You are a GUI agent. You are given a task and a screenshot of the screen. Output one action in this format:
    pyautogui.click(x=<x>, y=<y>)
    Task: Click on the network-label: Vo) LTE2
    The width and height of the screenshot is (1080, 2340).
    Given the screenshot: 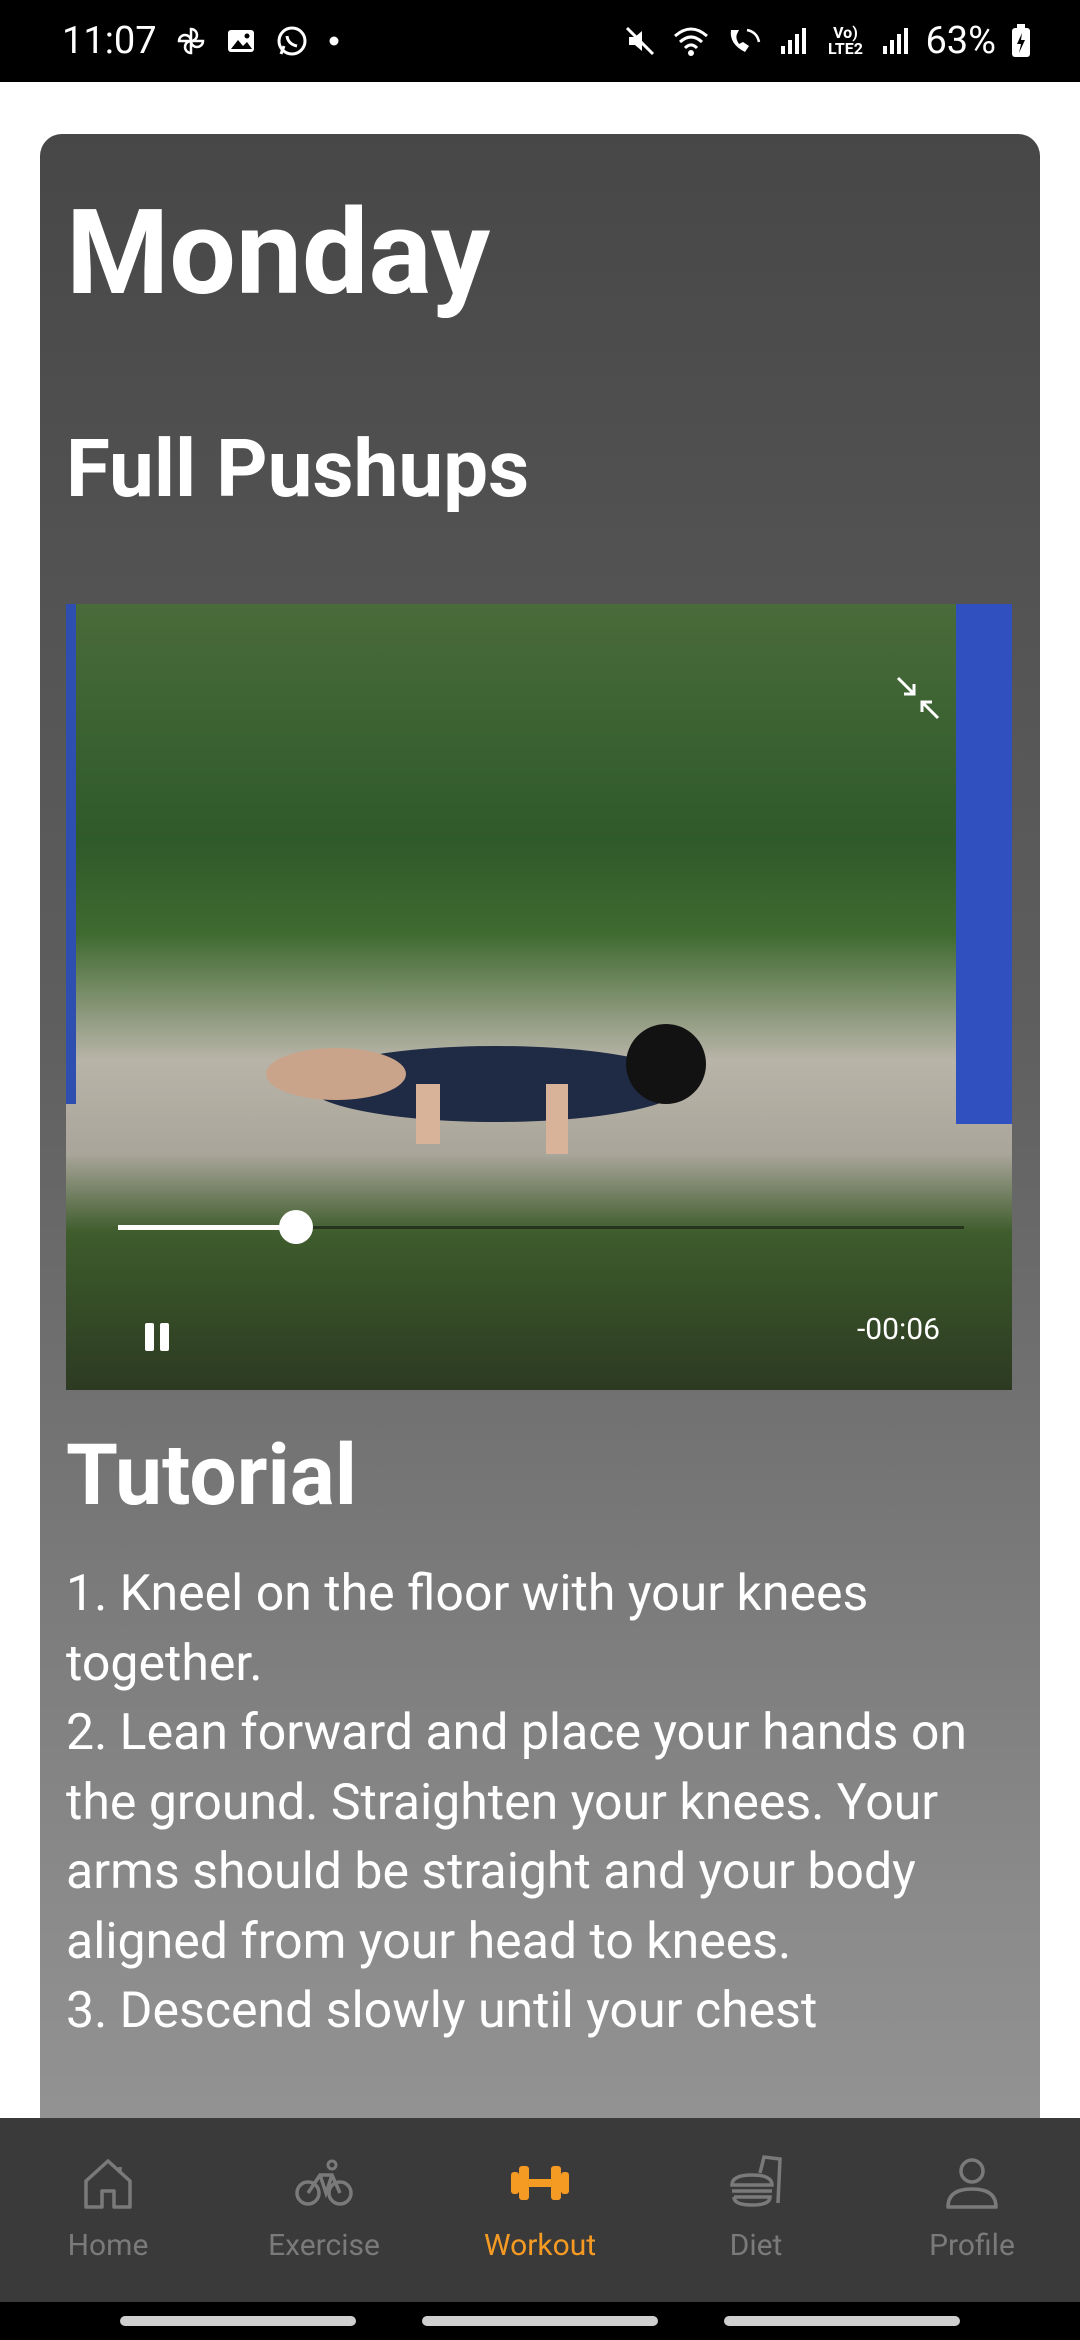 What is the action you would take?
    pyautogui.click(x=845, y=40)
    